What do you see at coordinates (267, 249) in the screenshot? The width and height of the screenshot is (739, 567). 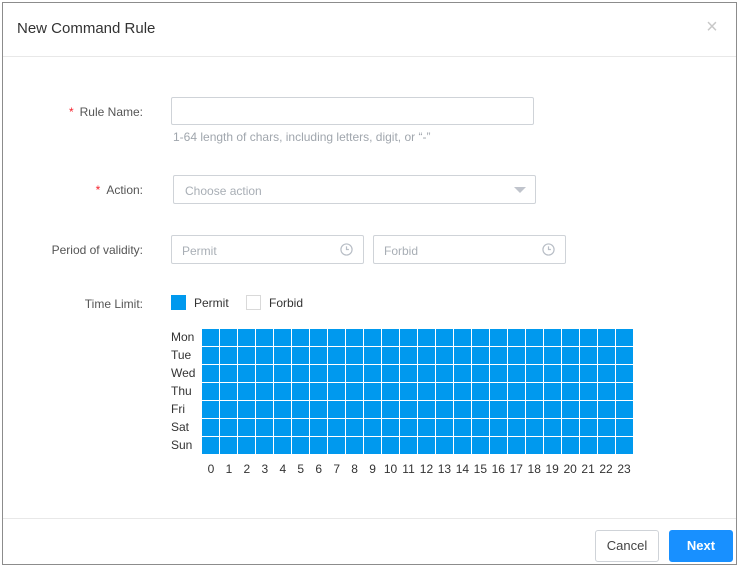 I see `validity-permit-datepicker: Permit` at bounding box center [267, 249].